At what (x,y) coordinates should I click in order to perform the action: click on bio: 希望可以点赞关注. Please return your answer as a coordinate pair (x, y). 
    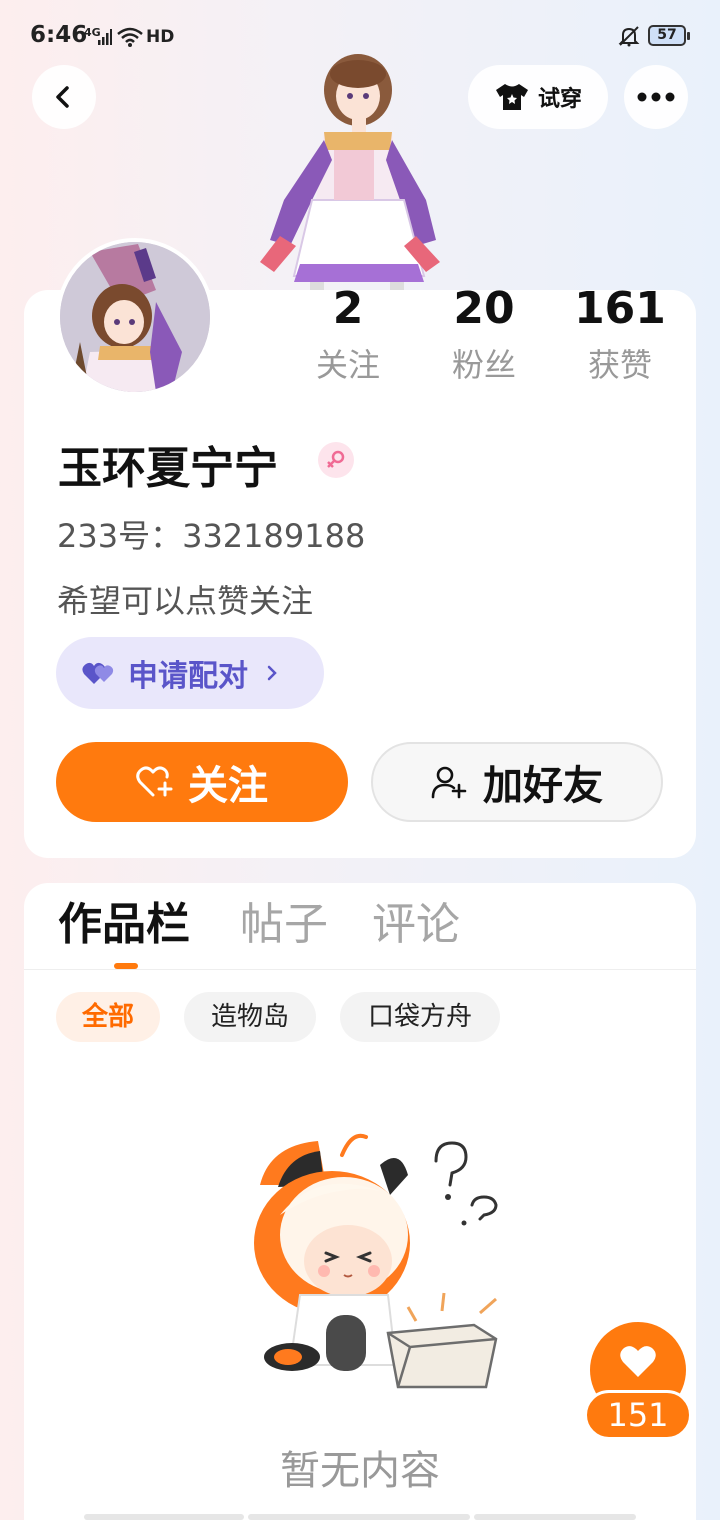
    Looking at the image, I should click on (185, 601).